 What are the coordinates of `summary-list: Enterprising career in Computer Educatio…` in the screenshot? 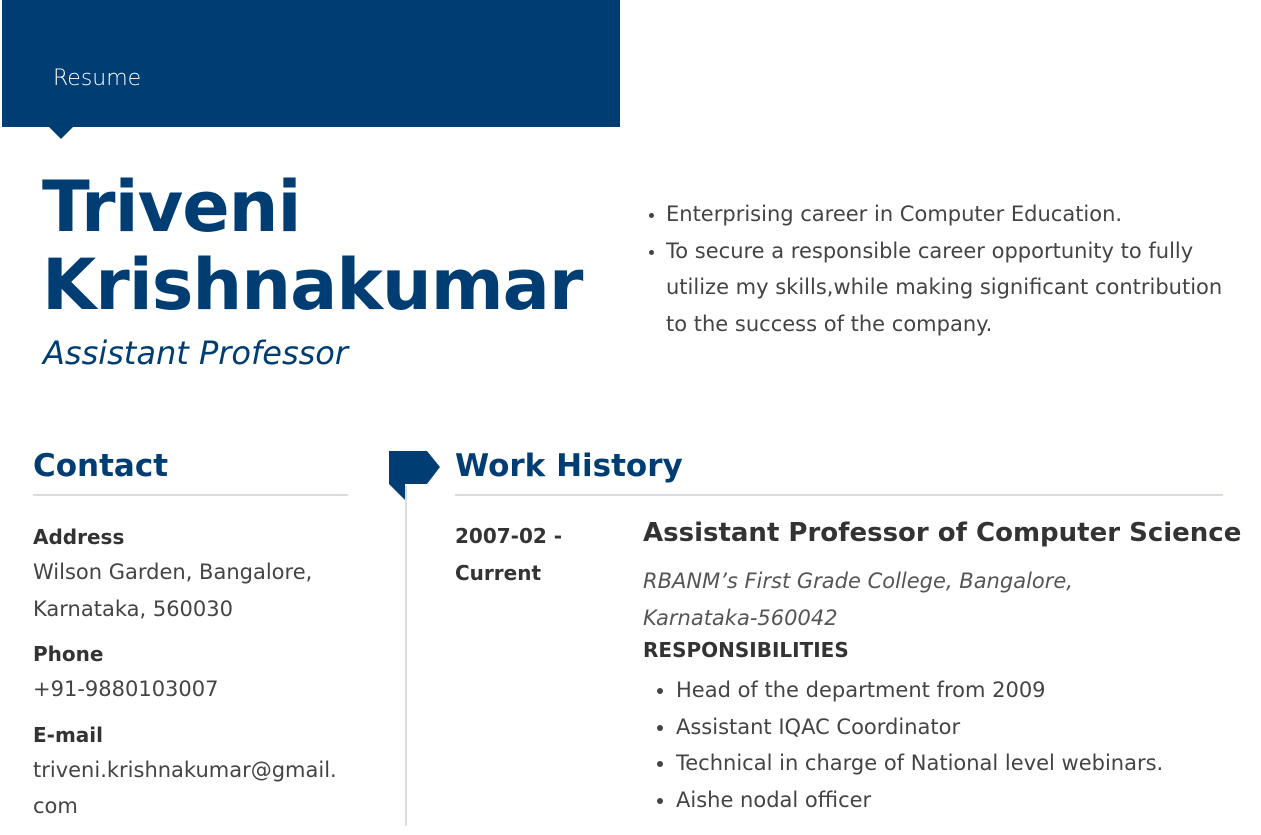 It's located at (933, 269).